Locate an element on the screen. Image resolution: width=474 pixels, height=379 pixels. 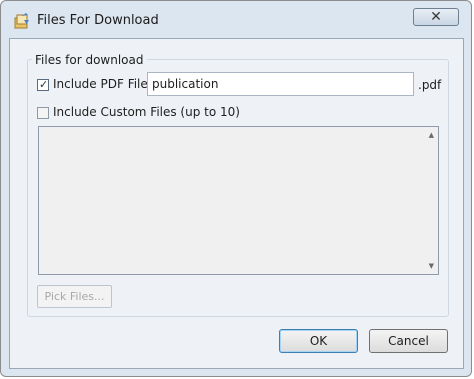
scroll-up-arrow-icon: ▲ is located at coordinates (431, 135).